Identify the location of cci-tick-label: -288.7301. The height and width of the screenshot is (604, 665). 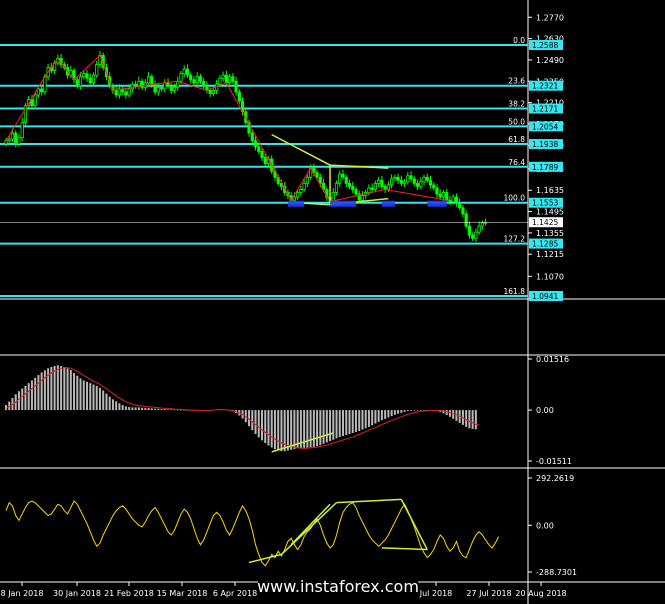
(556, 572).